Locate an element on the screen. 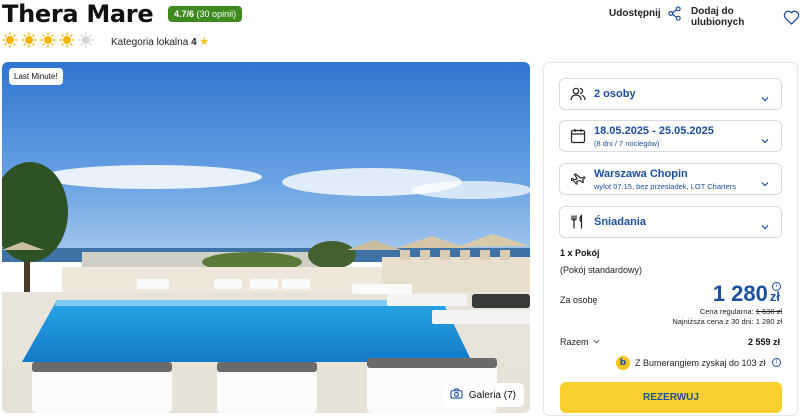  share-label: Udostępnij is located at coordinates (635, 13).